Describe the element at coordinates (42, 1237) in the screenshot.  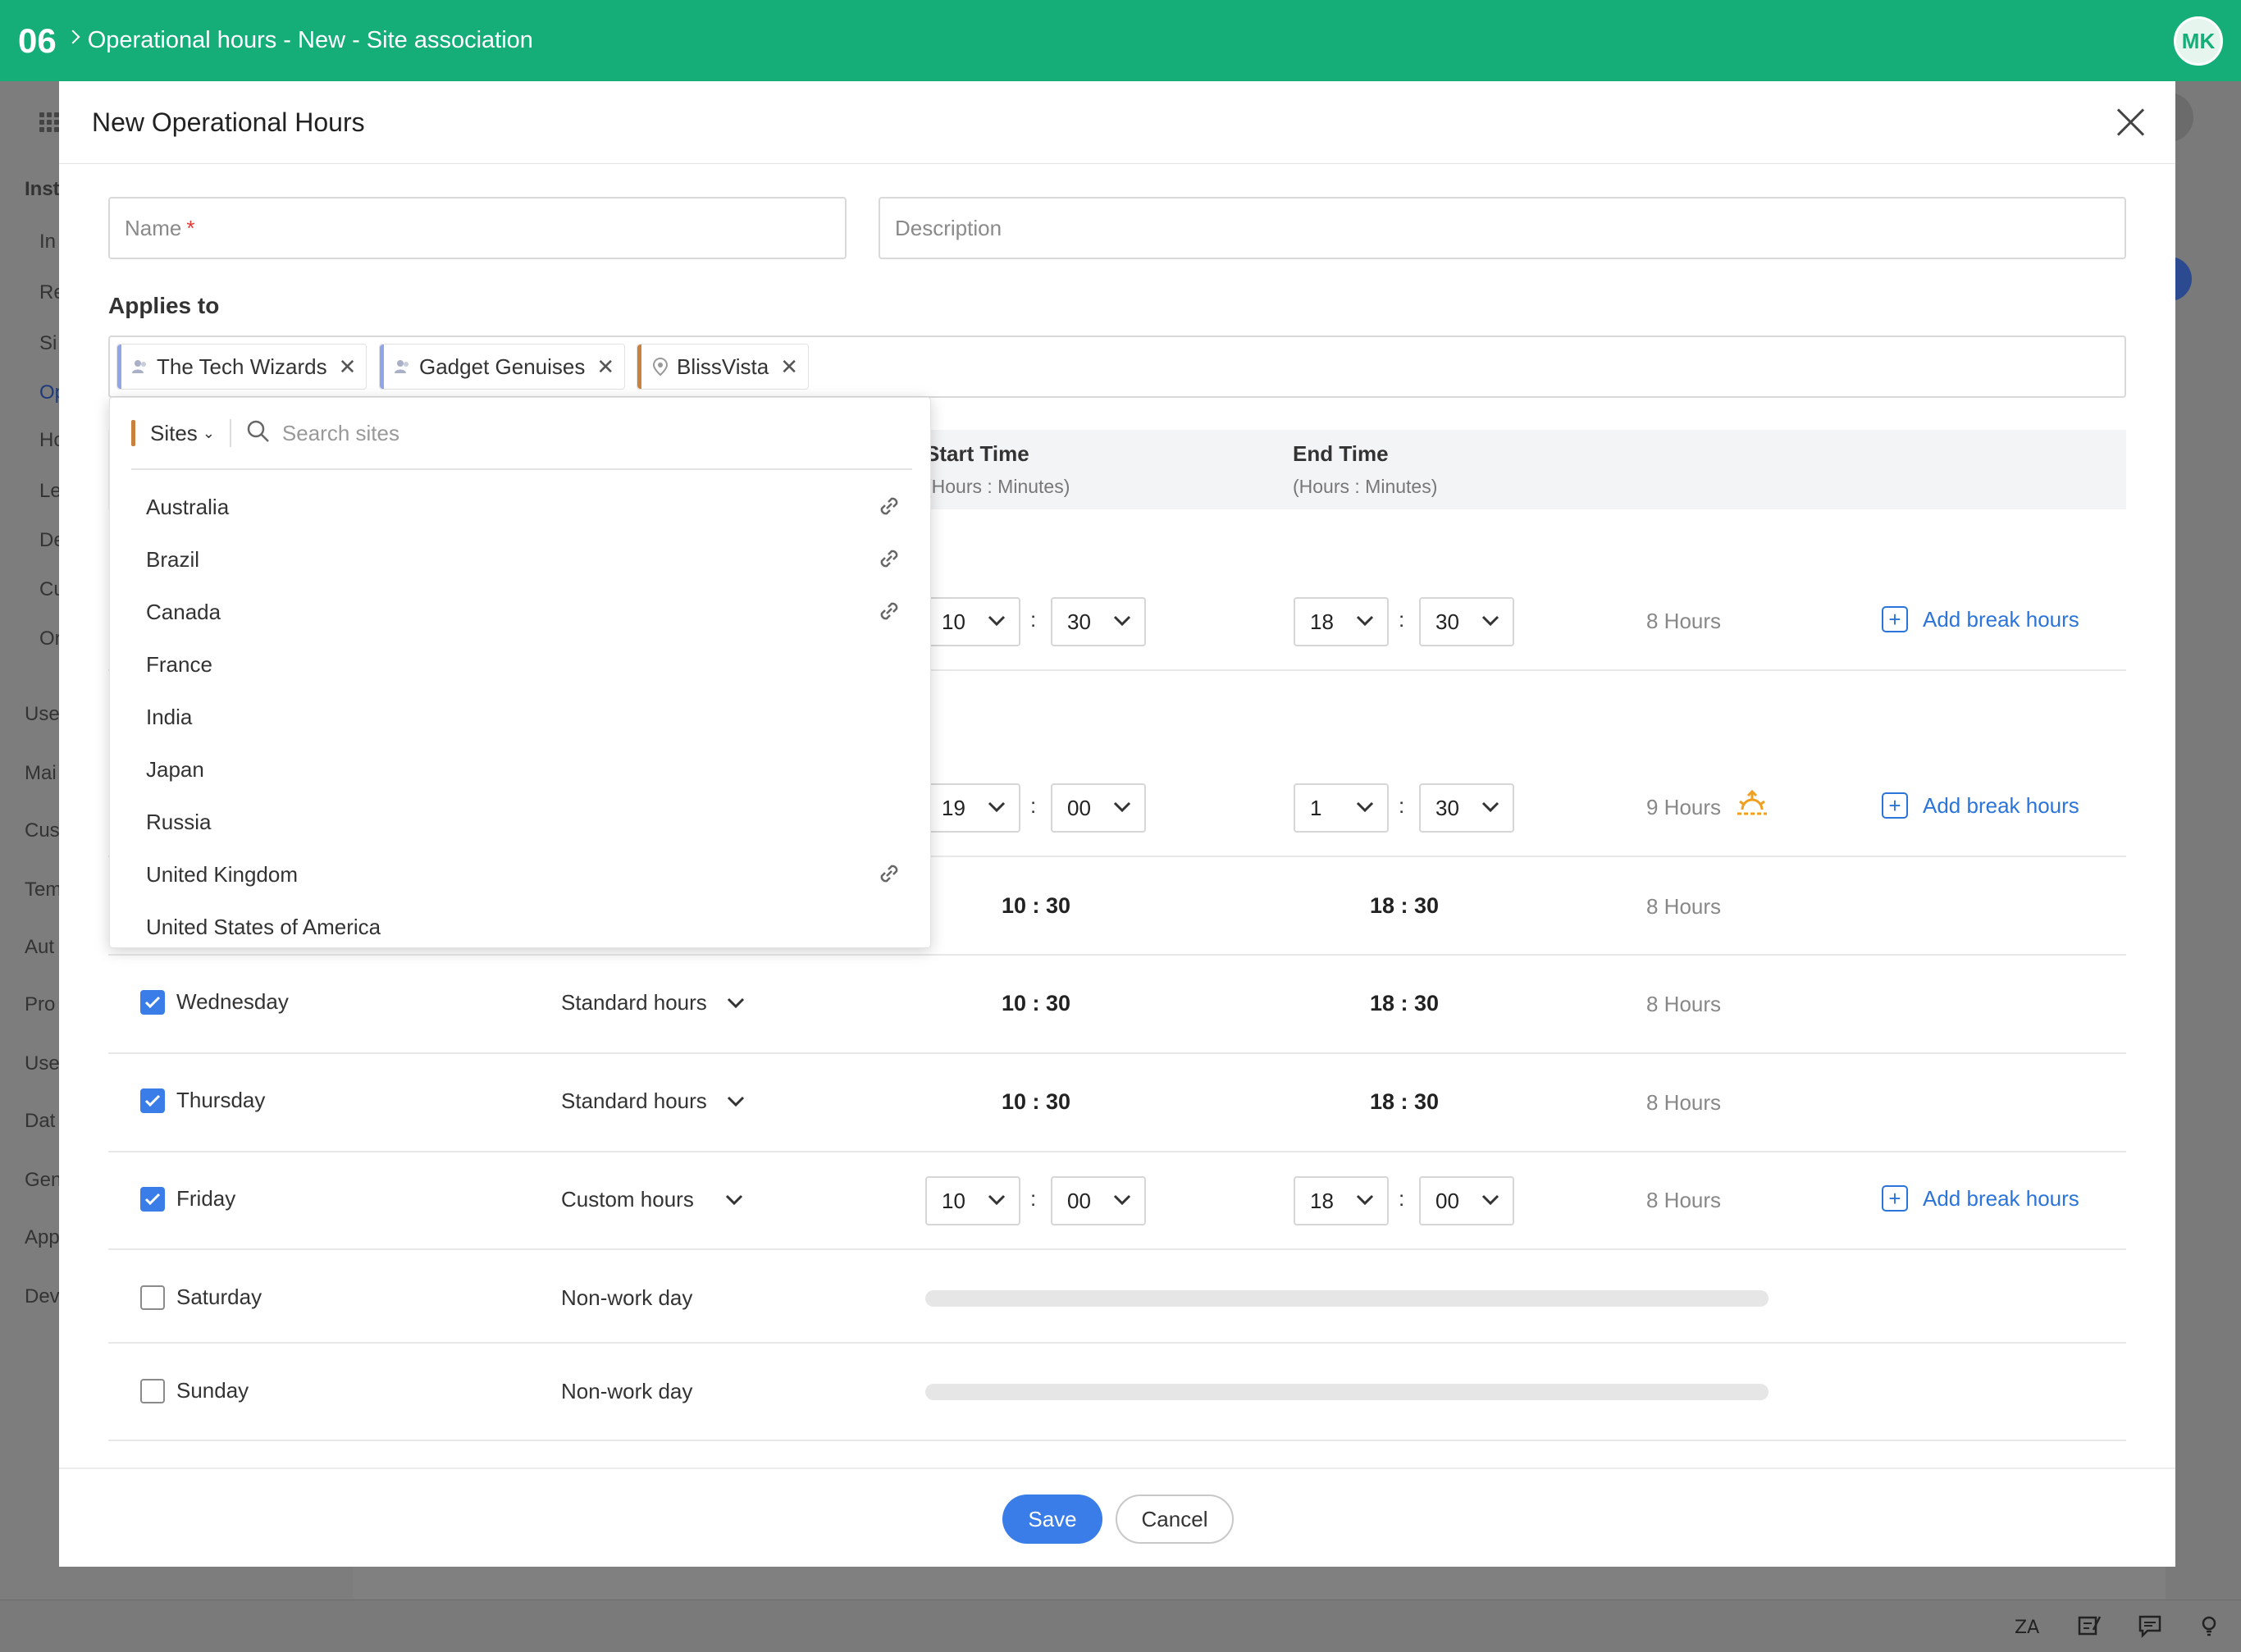
I see `bg-nav-item: App` at that location.